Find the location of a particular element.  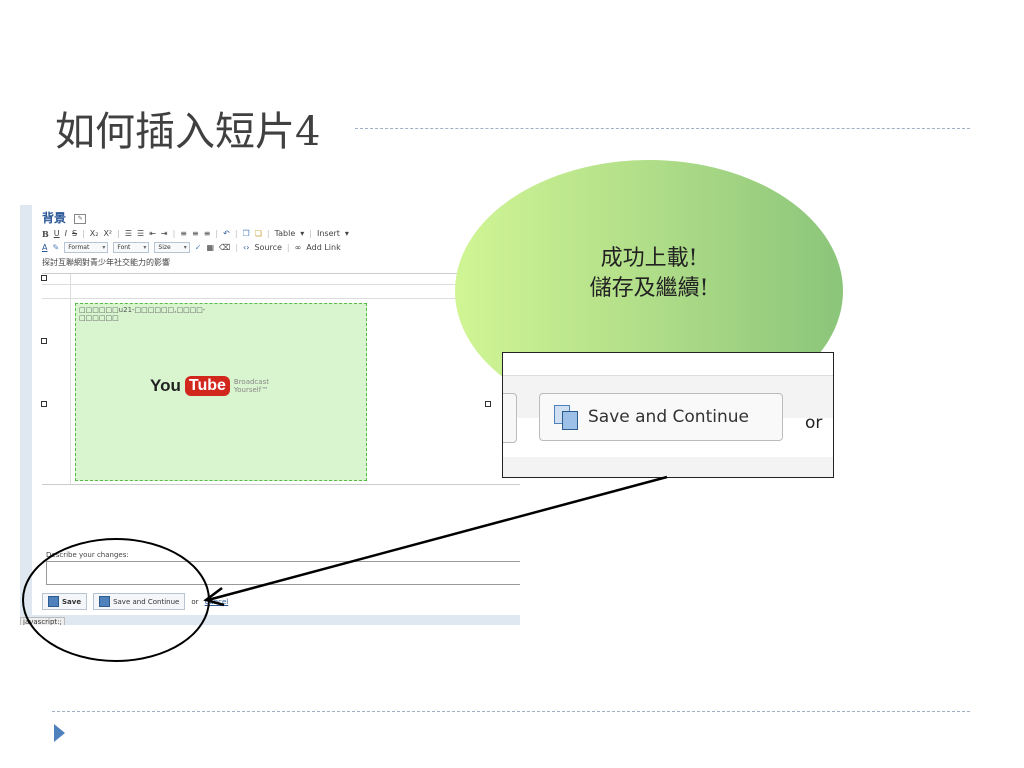

pointer-arrow is located at coordinates (435, 541).